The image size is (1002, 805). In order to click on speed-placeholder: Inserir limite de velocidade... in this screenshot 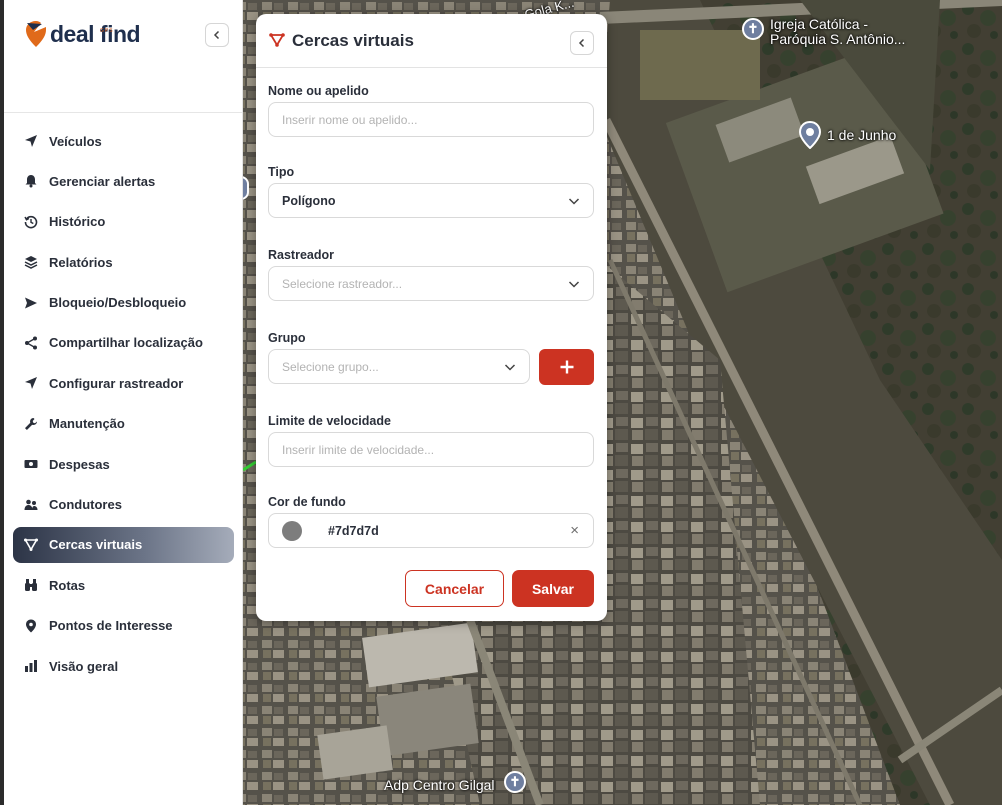, I will do `click(358, 449)`.